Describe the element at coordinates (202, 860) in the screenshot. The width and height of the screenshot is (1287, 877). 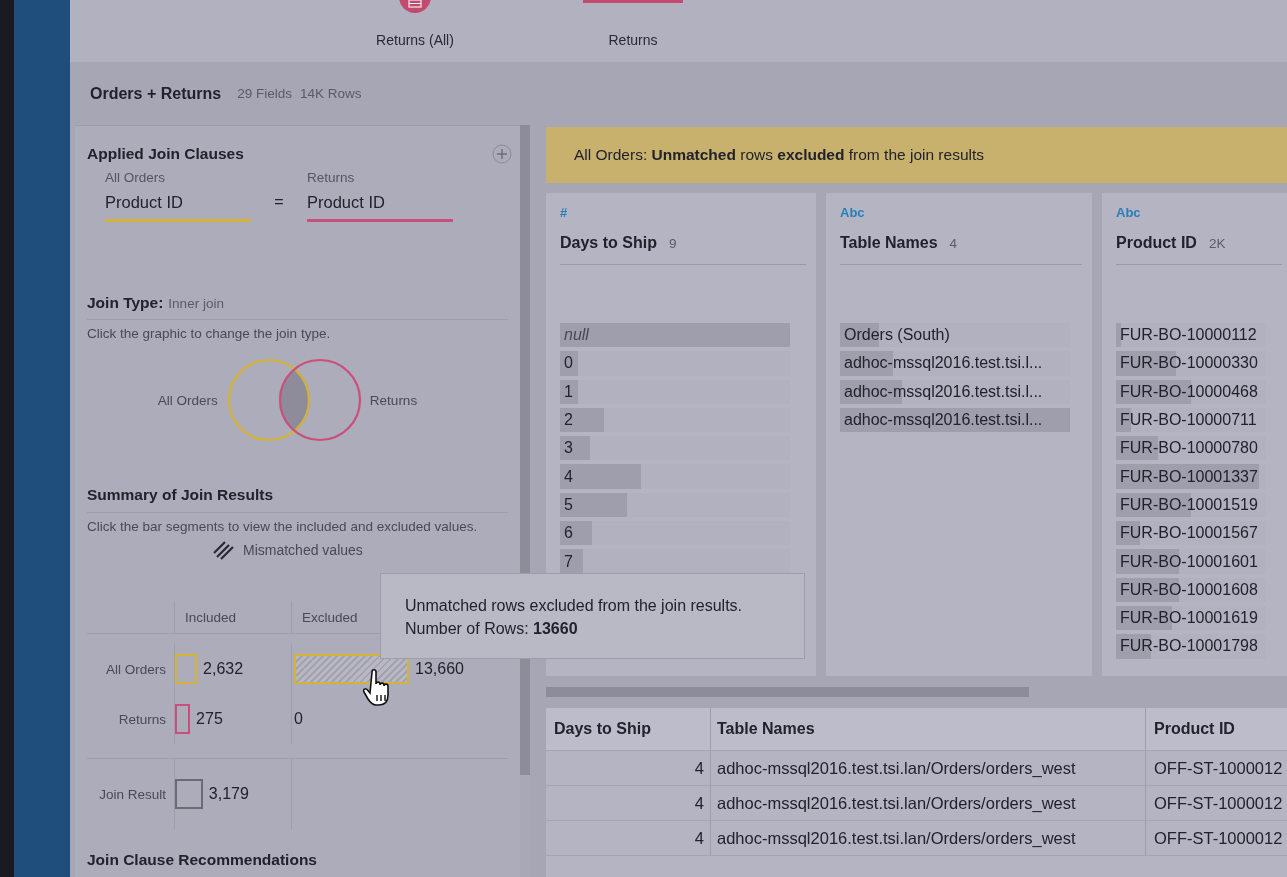
I see `section-title: Join Clause Recommendations` at that location.